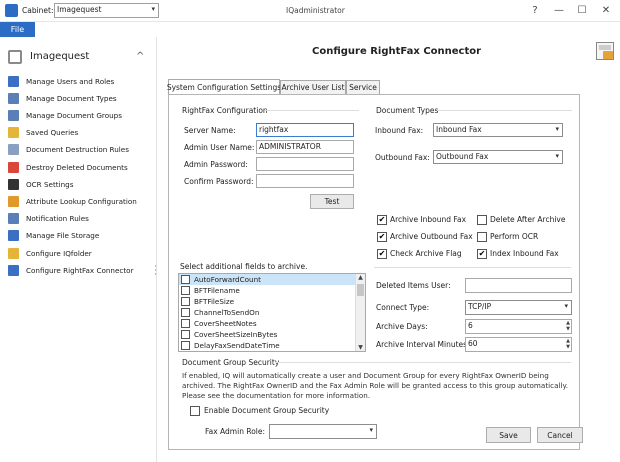 The width and height of the screenshot is (620, 462). What do you see at coordinates (582, 10) in the screenshot?
I see `maximize-button: ☐` at bounding box center [582, 10].